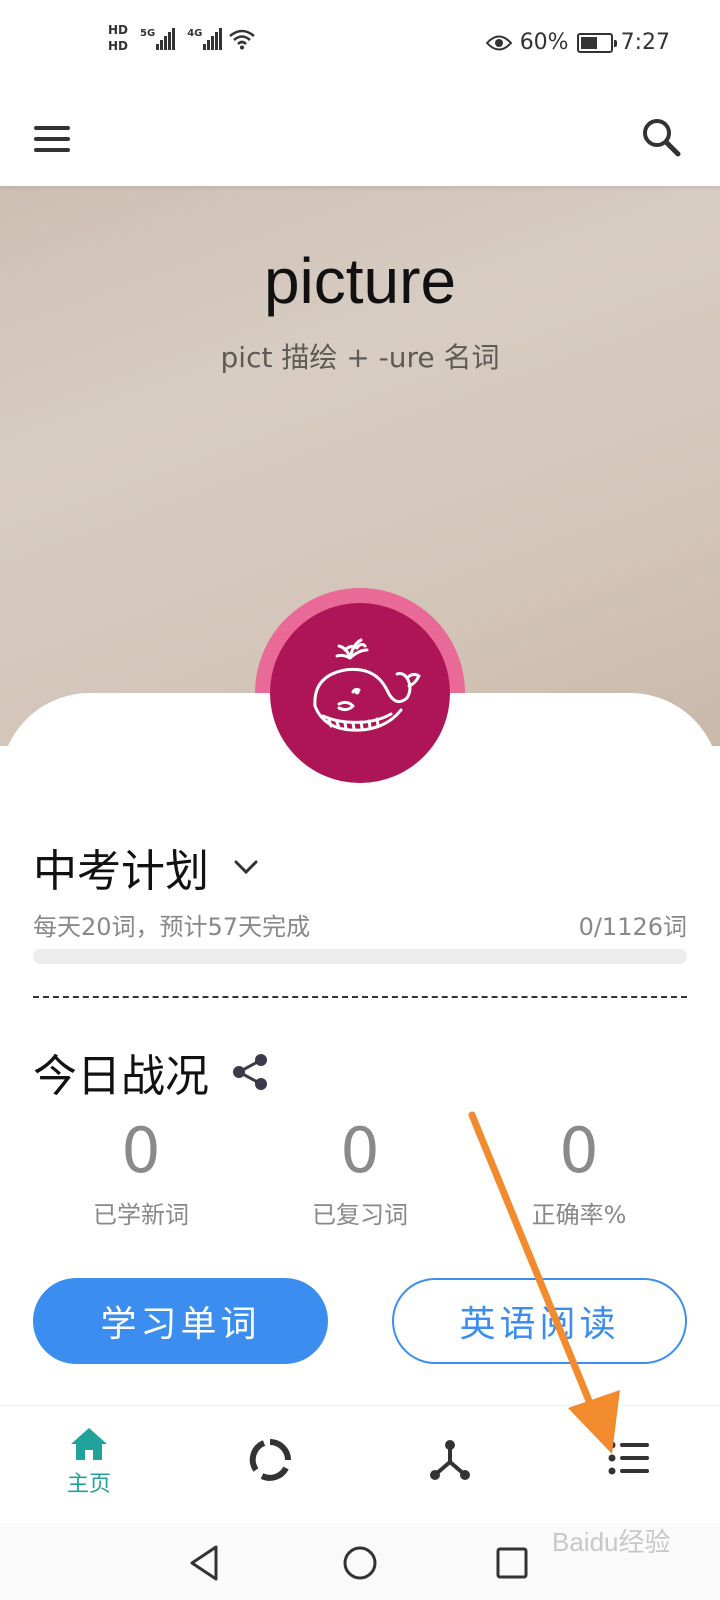  I want to click on signal-5g-icon: 5G, so click(158, 38).